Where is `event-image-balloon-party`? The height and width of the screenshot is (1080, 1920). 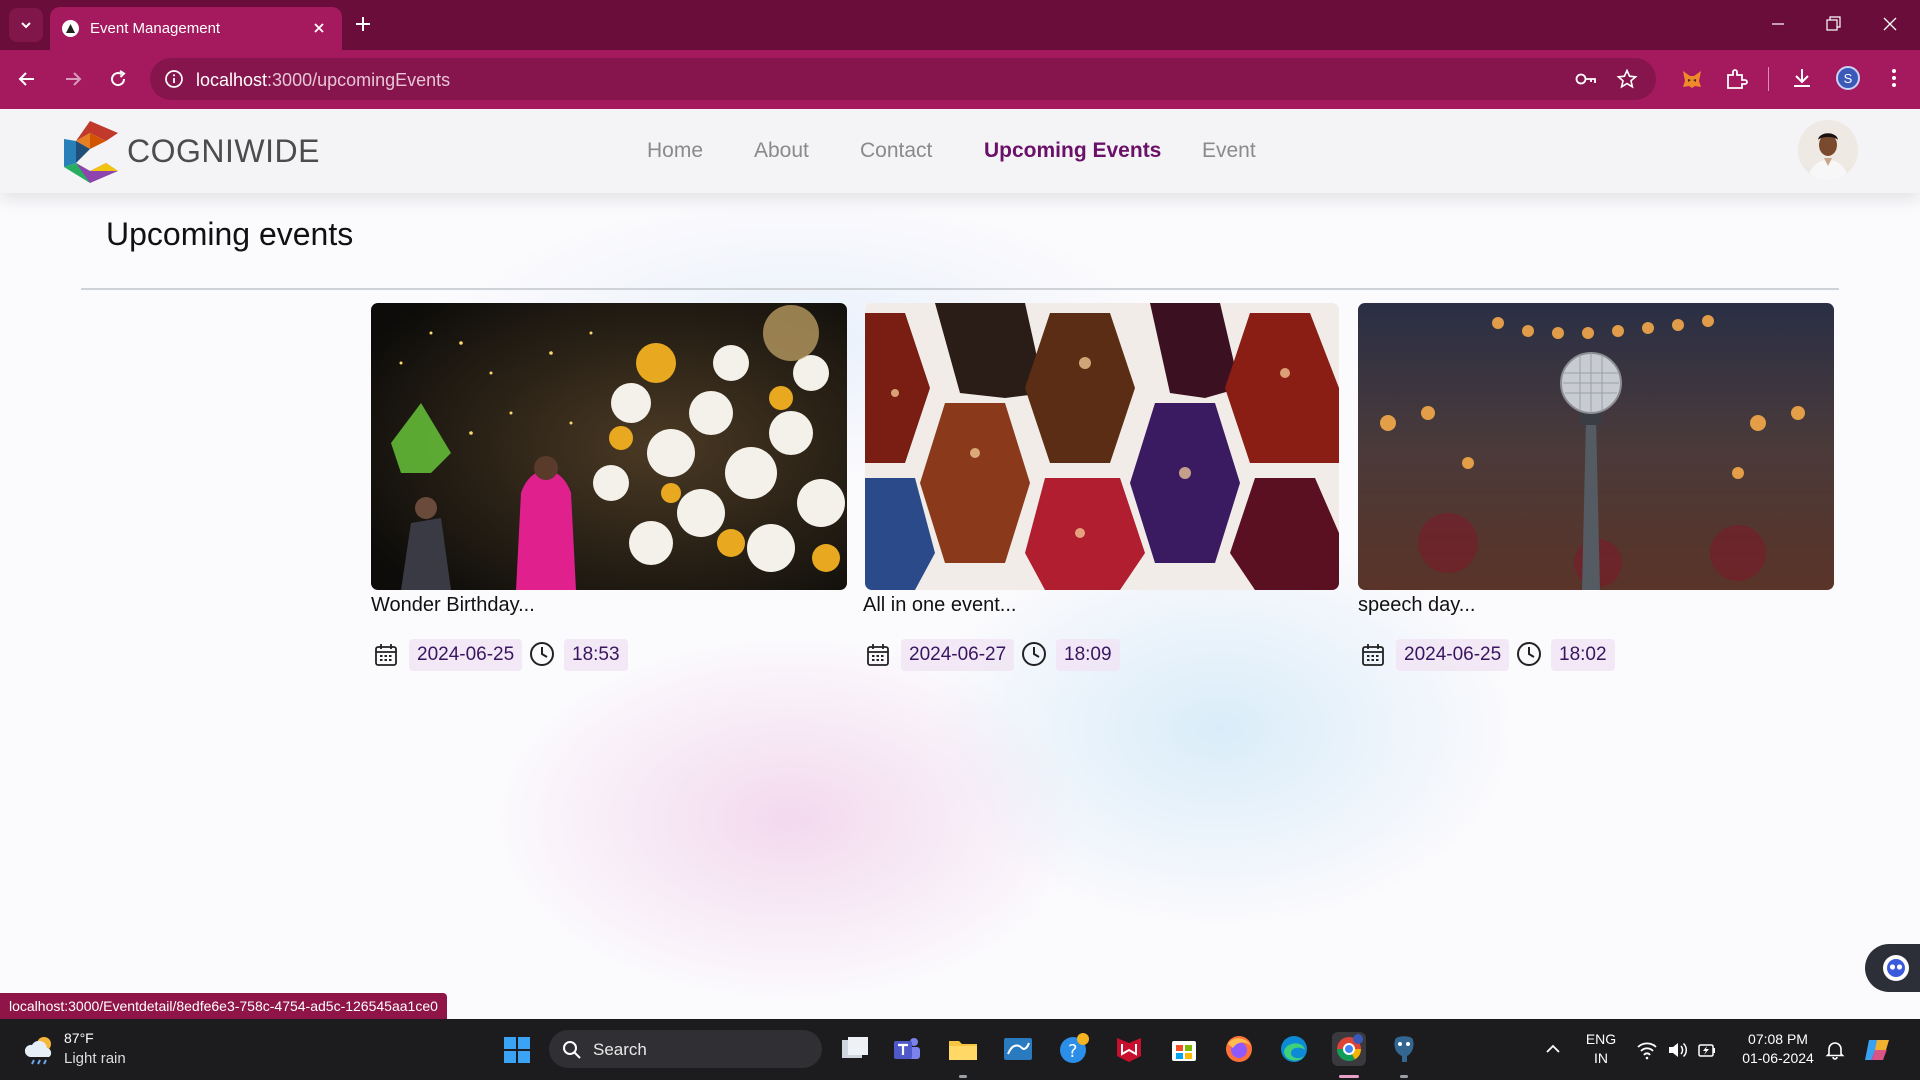
event-image-balloon-party is located at coordinates (609, 446).